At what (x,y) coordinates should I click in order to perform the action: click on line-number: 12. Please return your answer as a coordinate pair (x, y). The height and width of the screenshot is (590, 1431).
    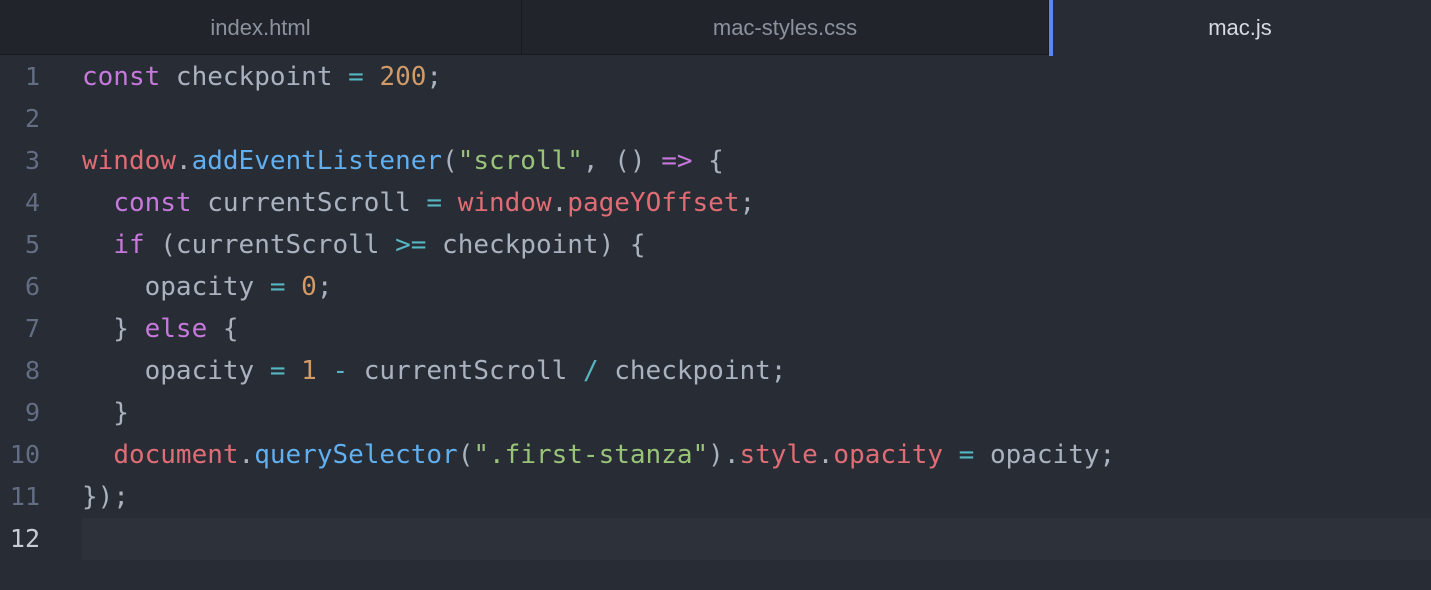
    Looking at the image, I should click on (24, 538).